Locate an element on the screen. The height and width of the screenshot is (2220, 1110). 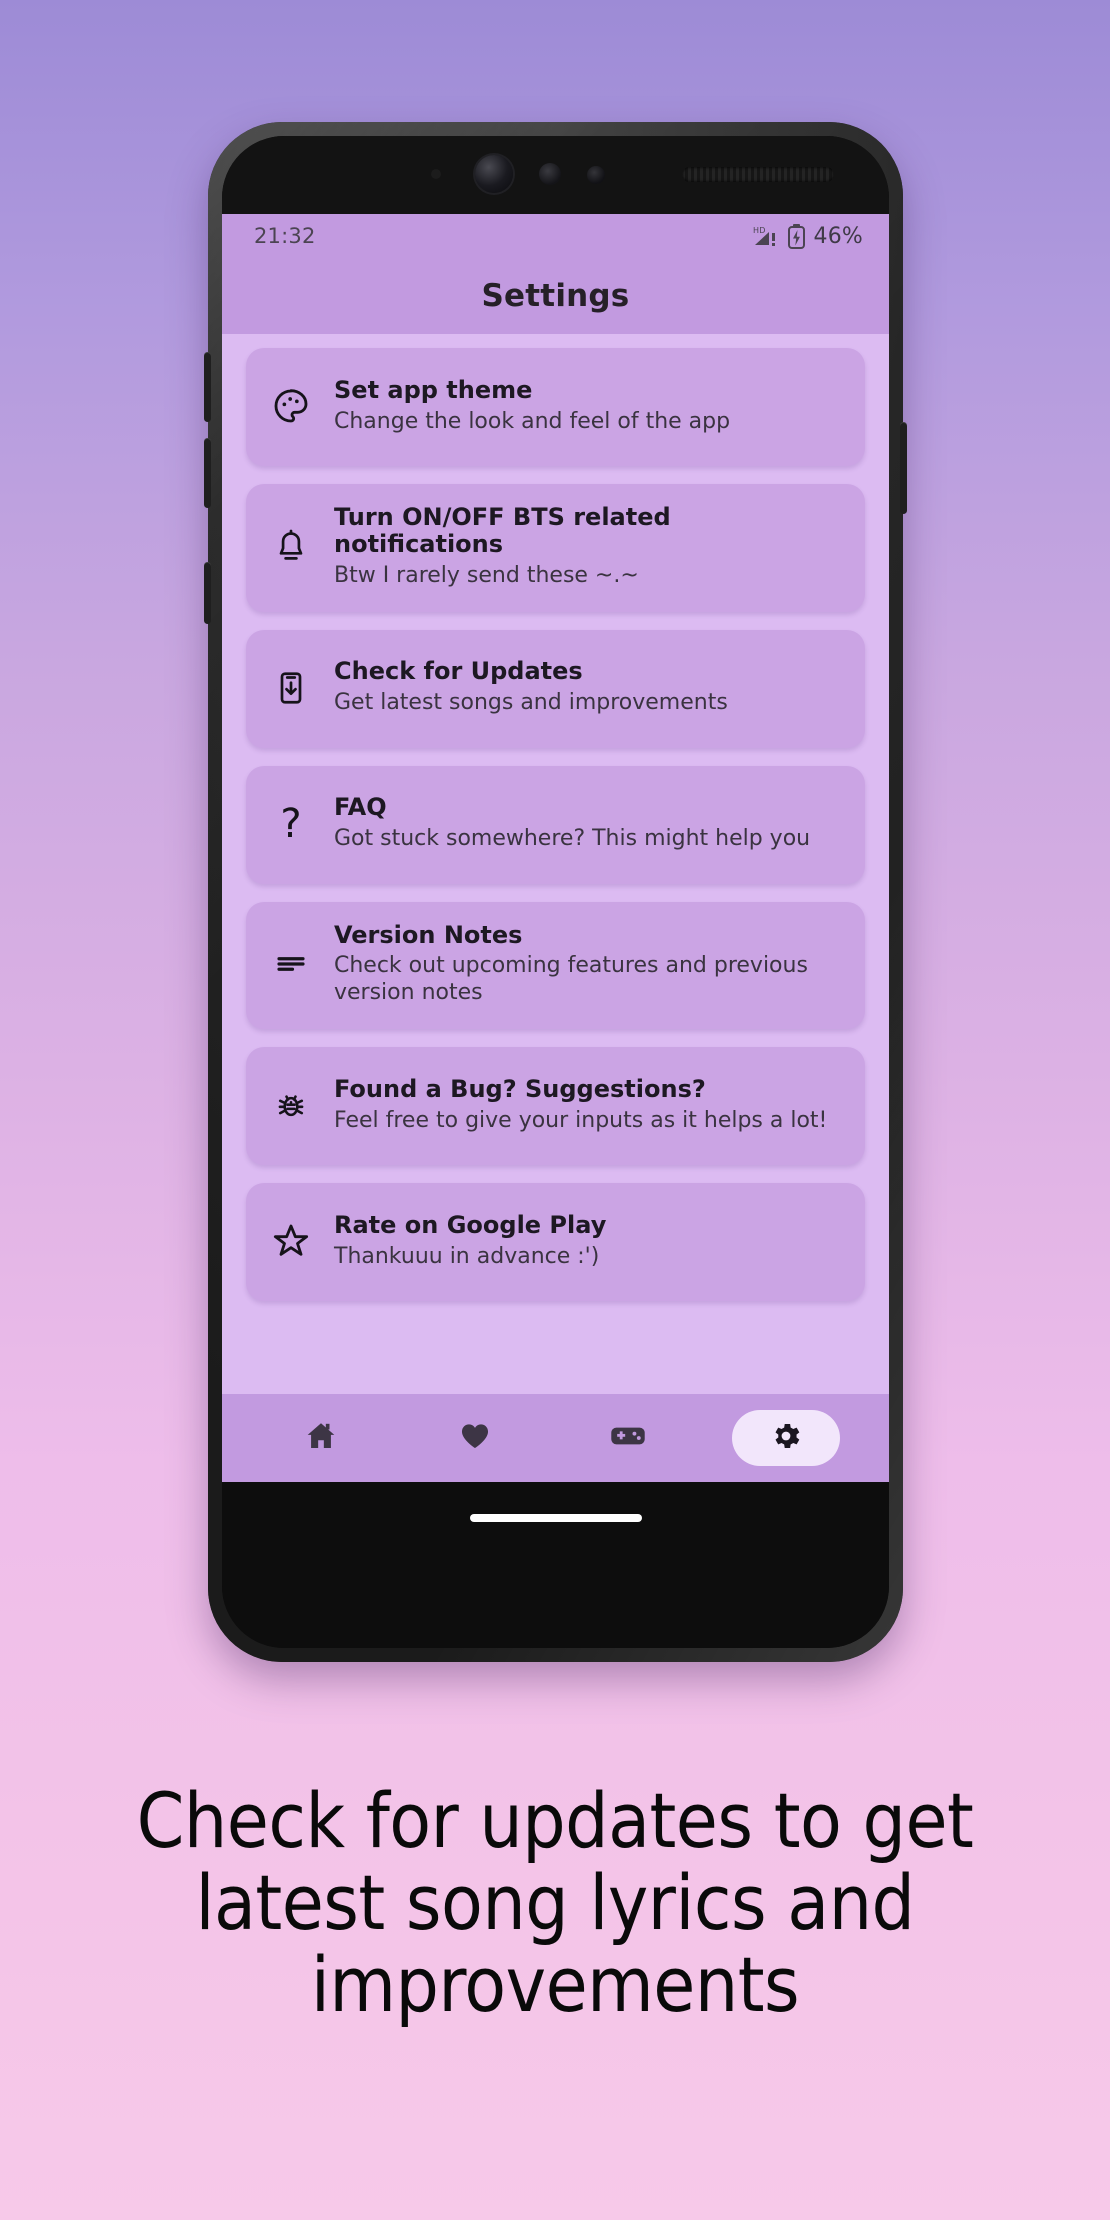
volume-up-button is located at coordinates (207, 387).